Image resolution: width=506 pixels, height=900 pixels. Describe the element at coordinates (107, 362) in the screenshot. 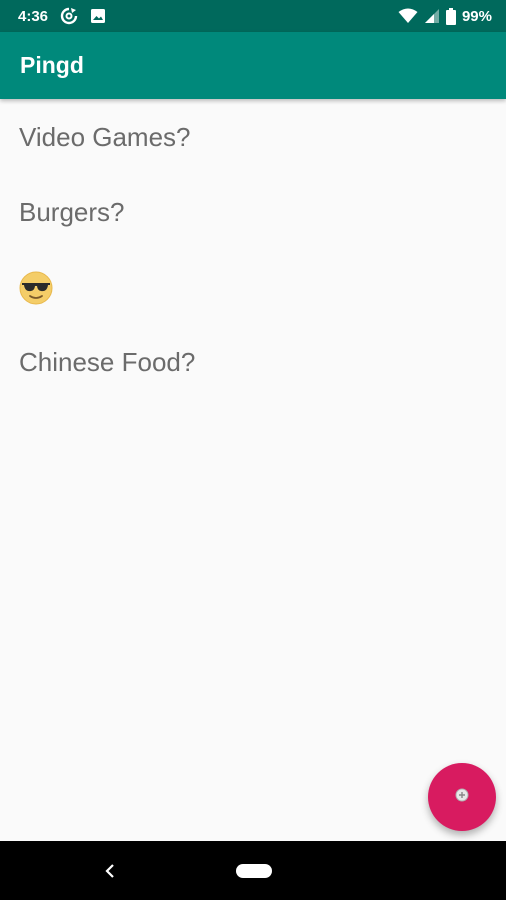

I see `list-item-label: Chinese Food?` at that location.